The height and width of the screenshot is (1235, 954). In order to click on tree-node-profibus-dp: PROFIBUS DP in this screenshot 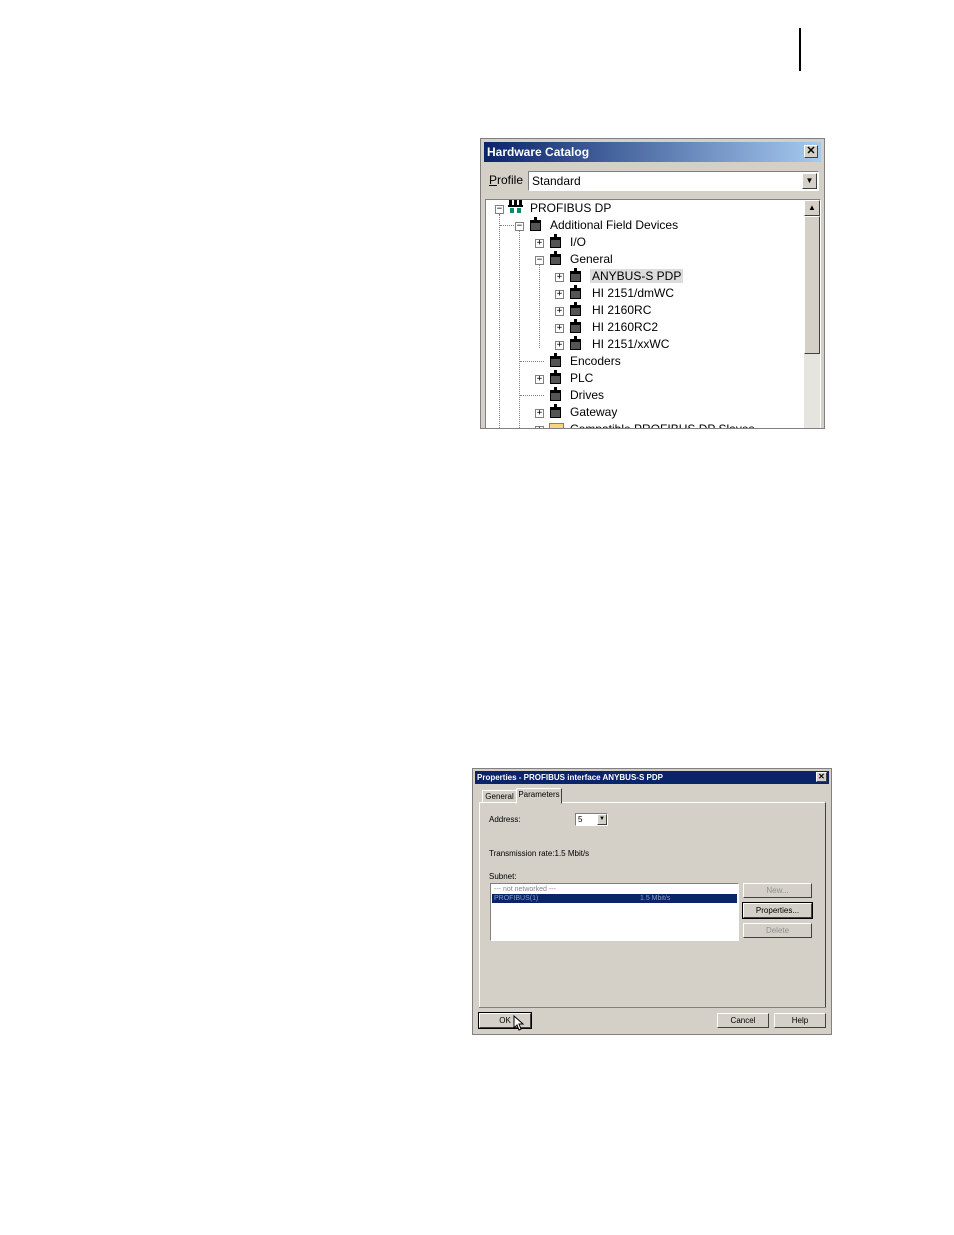, I will do `click(570, 208)`.